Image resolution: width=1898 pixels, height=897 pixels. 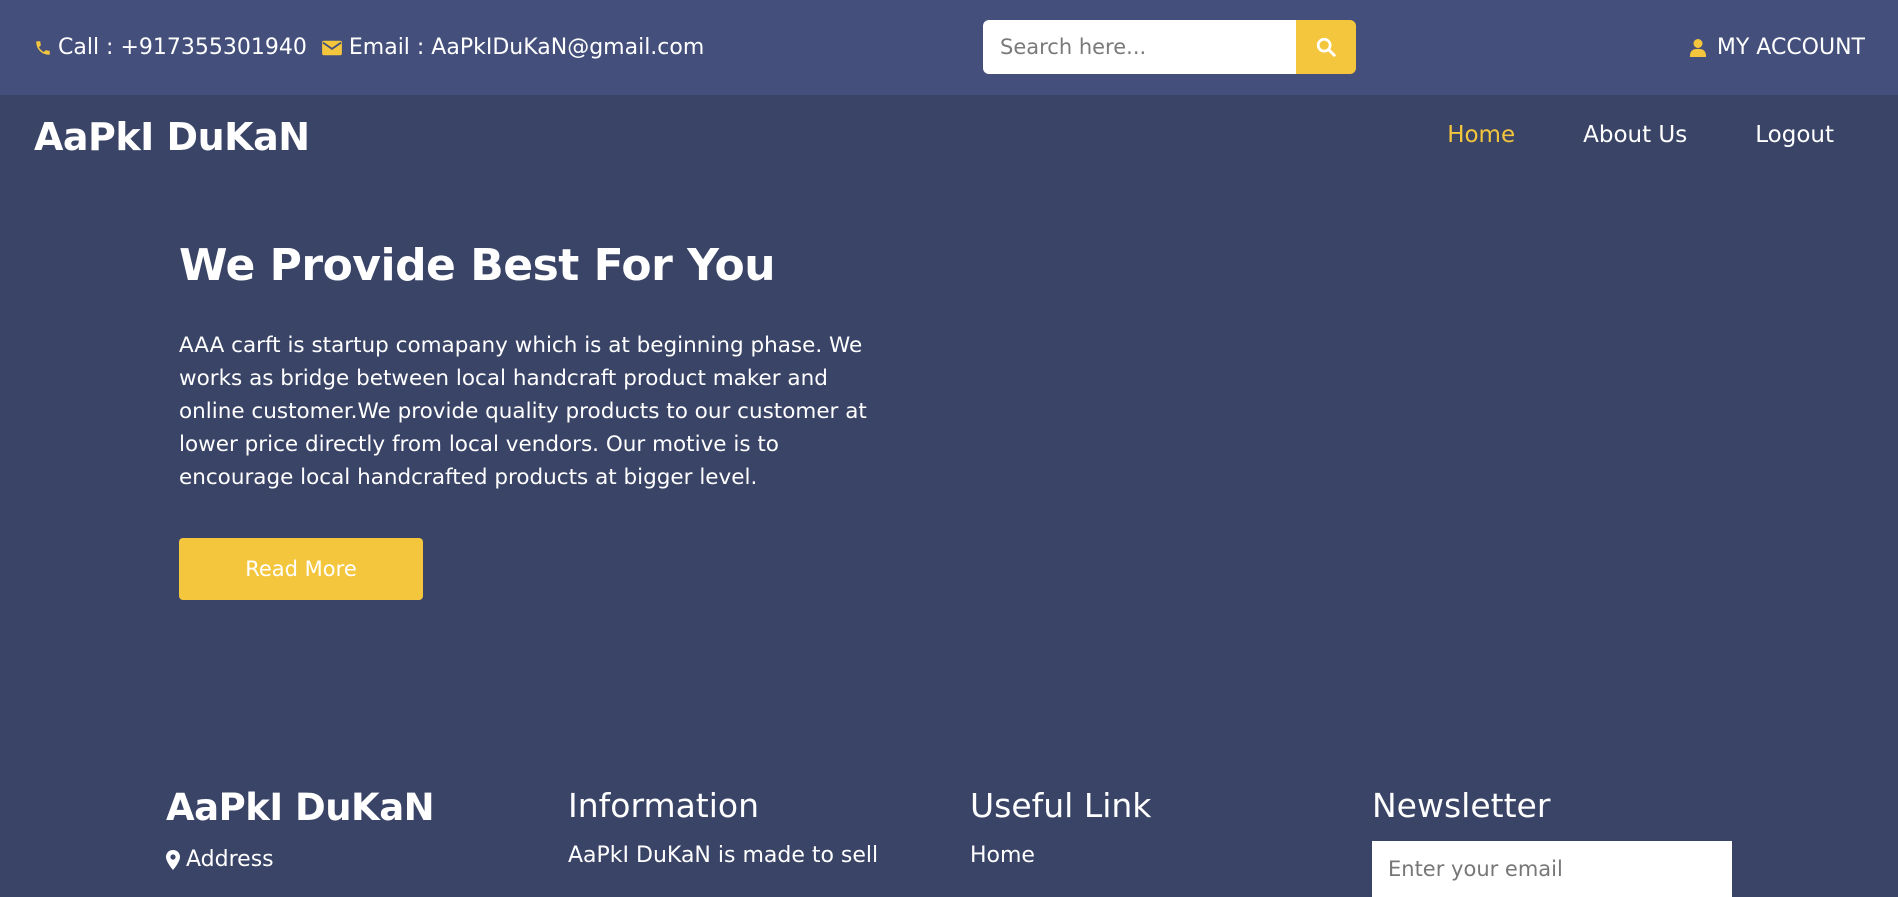 What do you see at coordinates (477, 265) in the screenshot?
I see `hero-title: We Provide Best For You` at bounding box center [477, 265].